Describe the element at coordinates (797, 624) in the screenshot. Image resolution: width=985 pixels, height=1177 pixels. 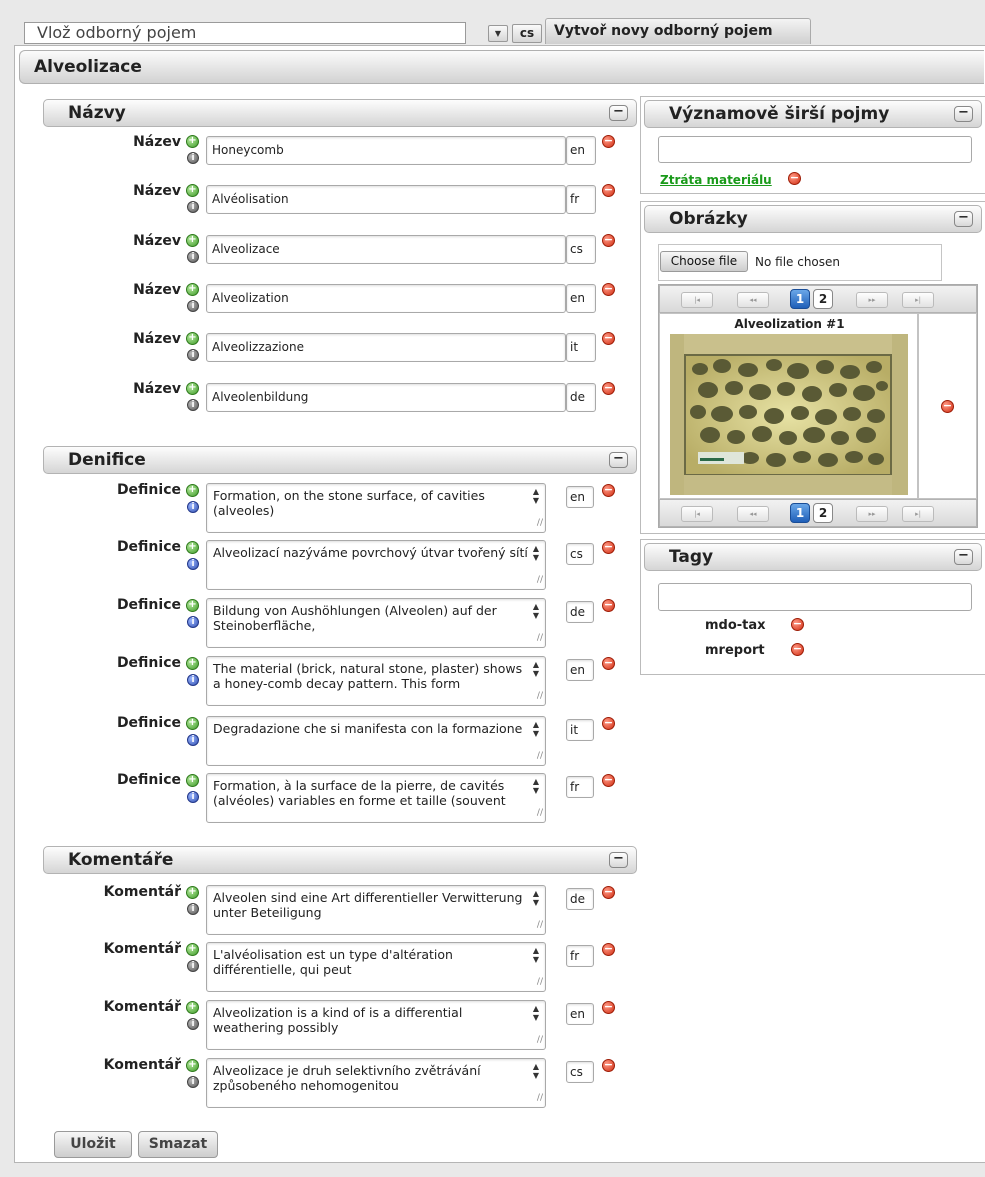
I see `remove-tag-icon: −` at that location.